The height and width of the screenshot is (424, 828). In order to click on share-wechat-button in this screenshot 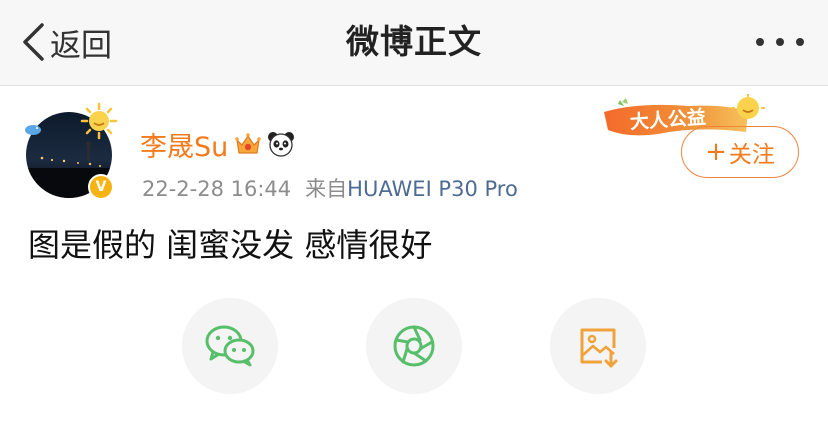, I will do `click(230, 346)`.